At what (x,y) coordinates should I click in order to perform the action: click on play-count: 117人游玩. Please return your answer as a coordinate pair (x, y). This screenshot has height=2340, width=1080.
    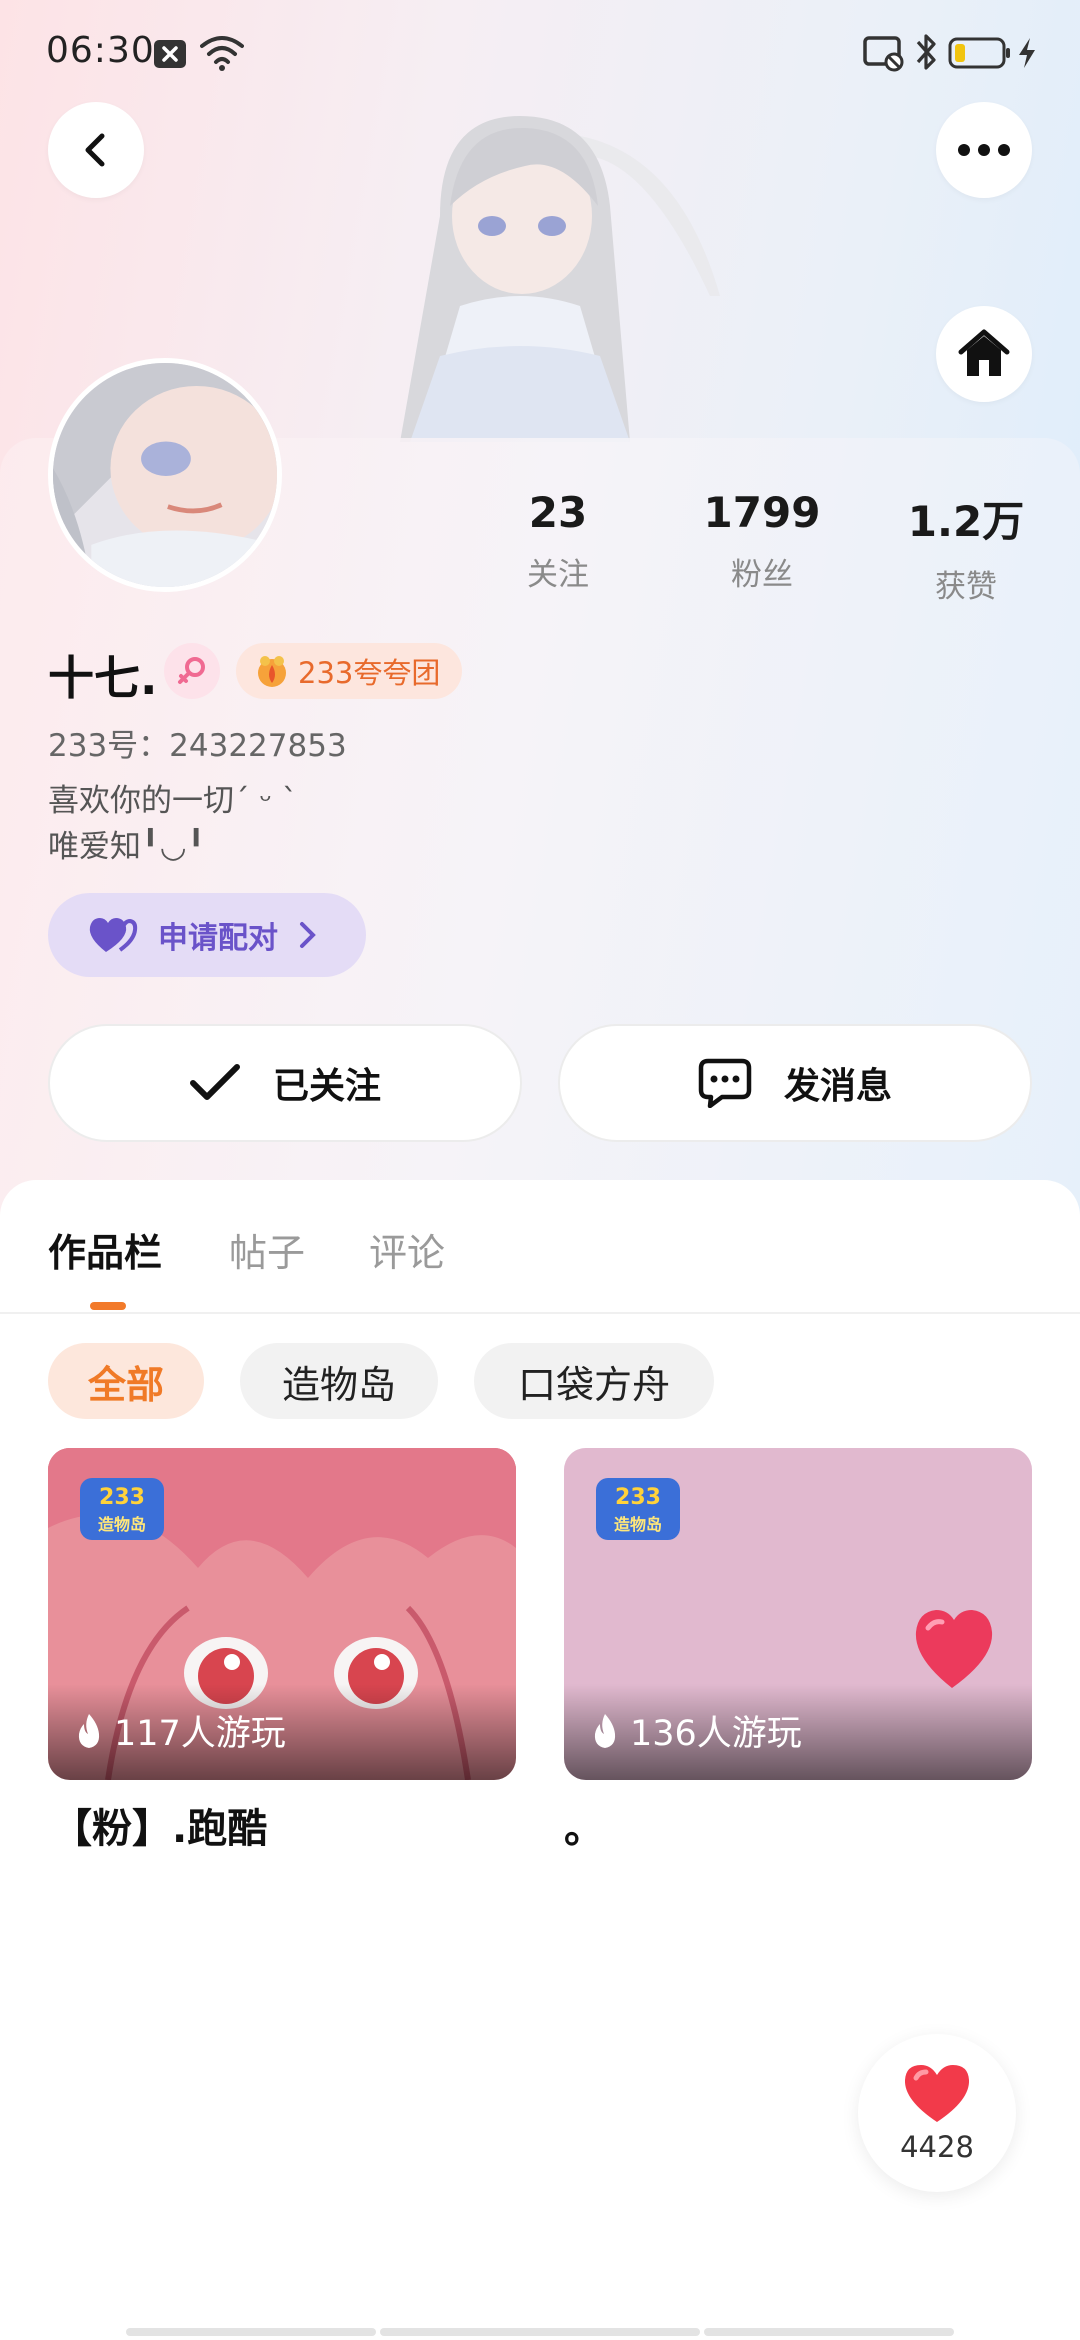
    Looking at the image, I should click on (180, 1730).